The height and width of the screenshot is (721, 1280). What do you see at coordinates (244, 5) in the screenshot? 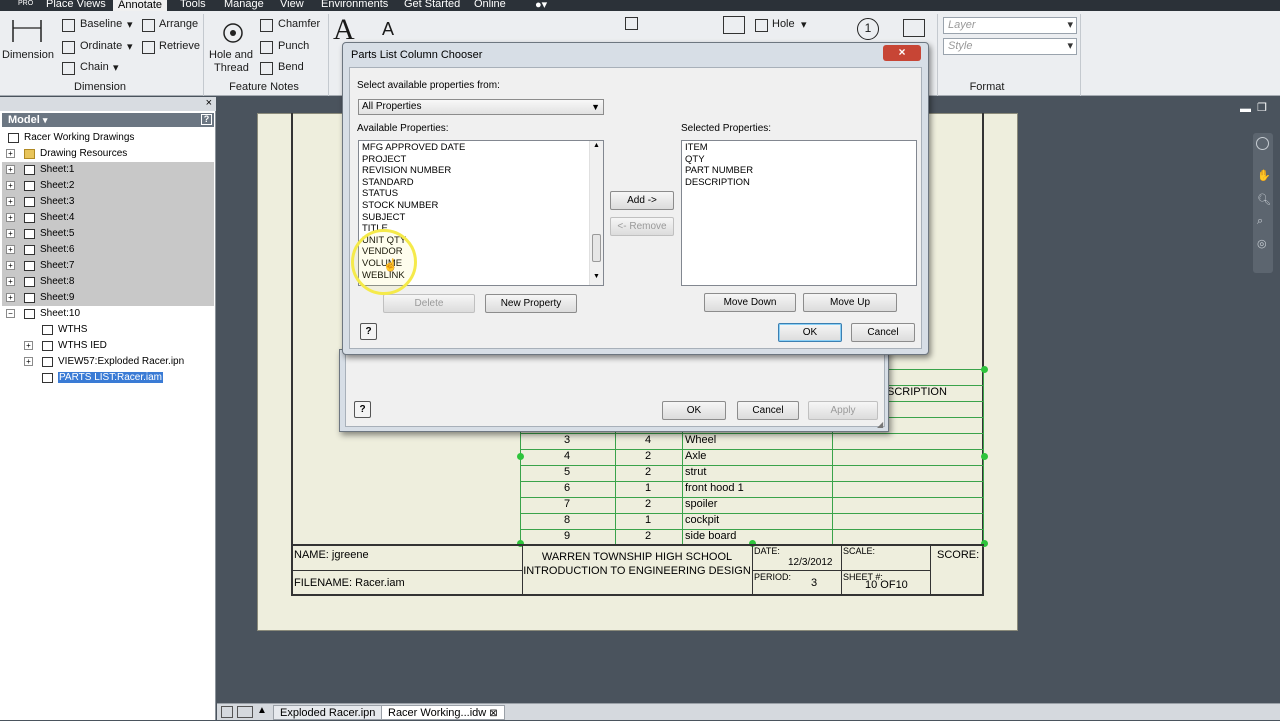
I see `tab-manage: Manage` at bounding box center [244, 5].